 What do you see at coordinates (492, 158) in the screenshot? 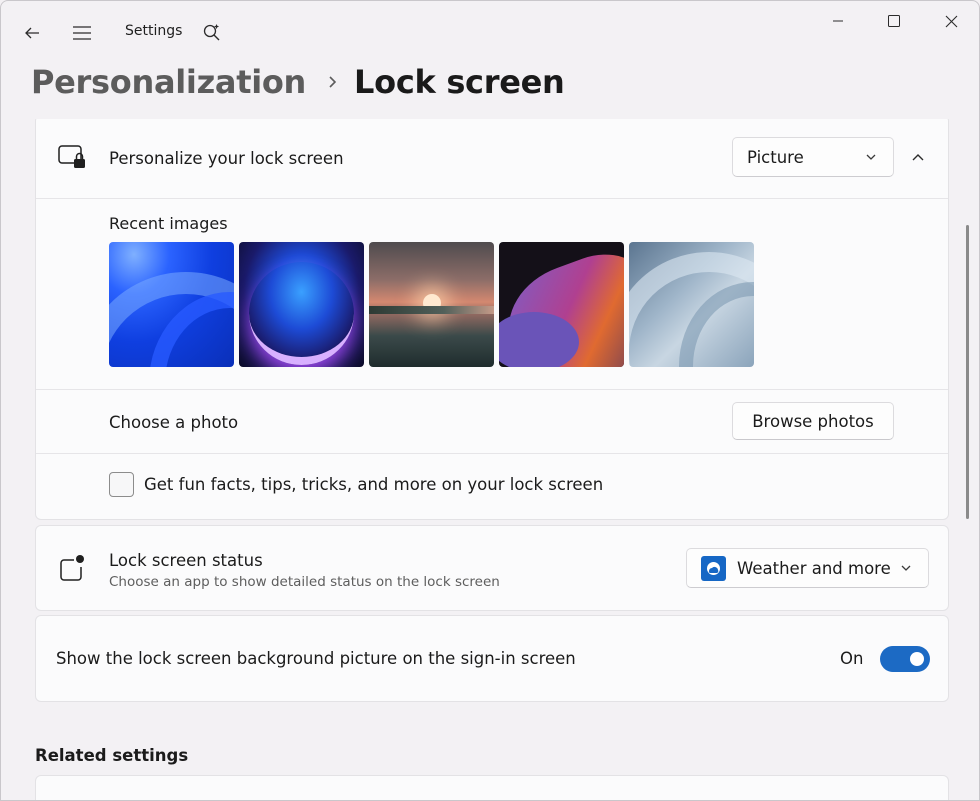
I see `personalize-row: Personalize your lock screen Picture` at bounding box center [492, 158].